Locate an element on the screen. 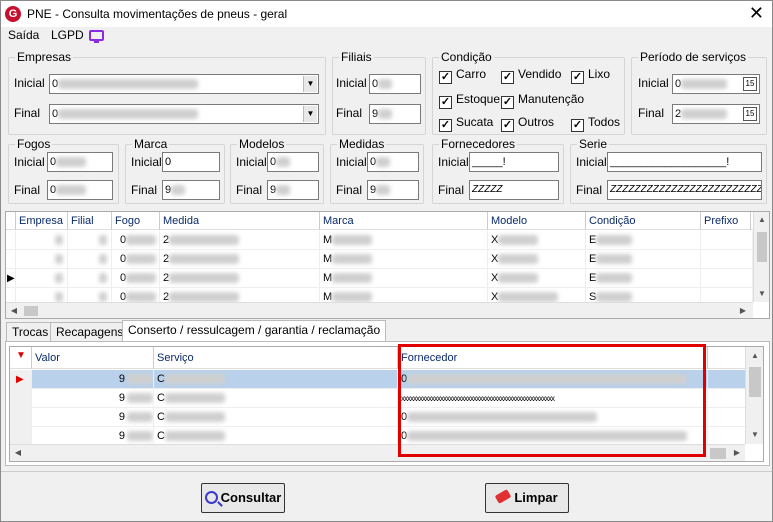 This screenshot has width=773, height=522. tab-trocas: Trocas is located at coordinates (30, 331).